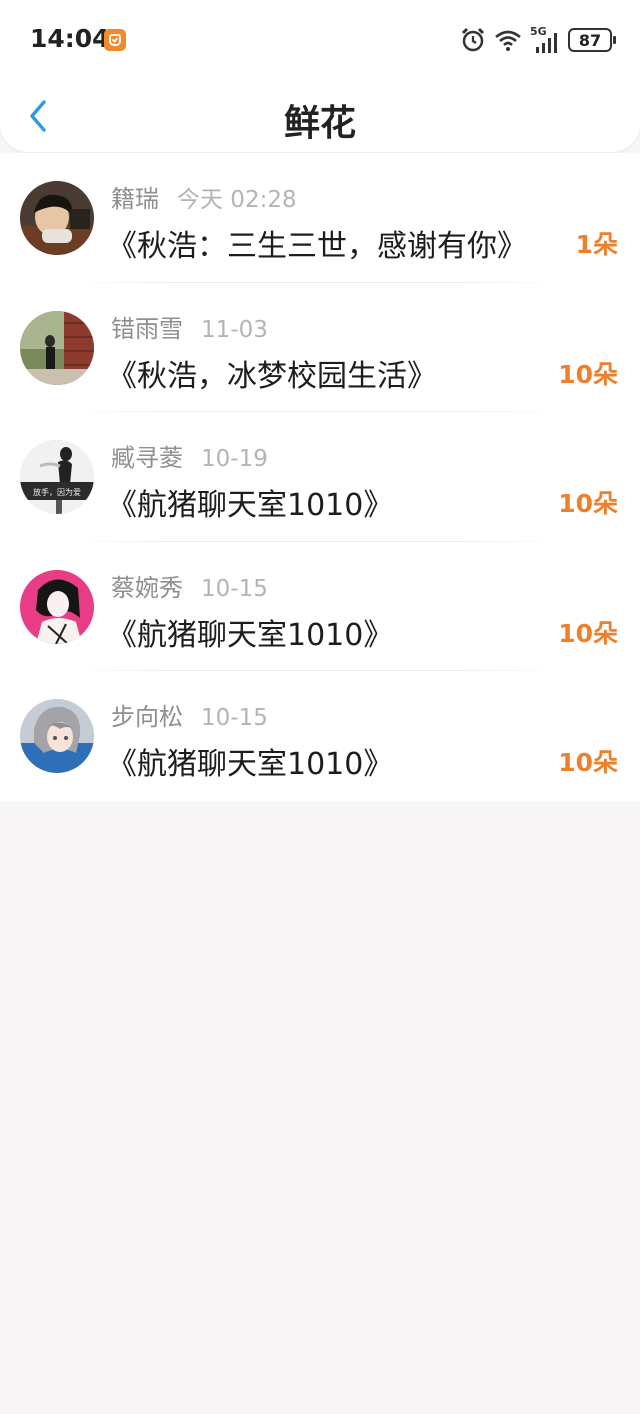  What do you see at coordinates (189, 326) in the screenshot?
I see `item-meta: 错雨雪 11-03` at bounding box center [189, 326].